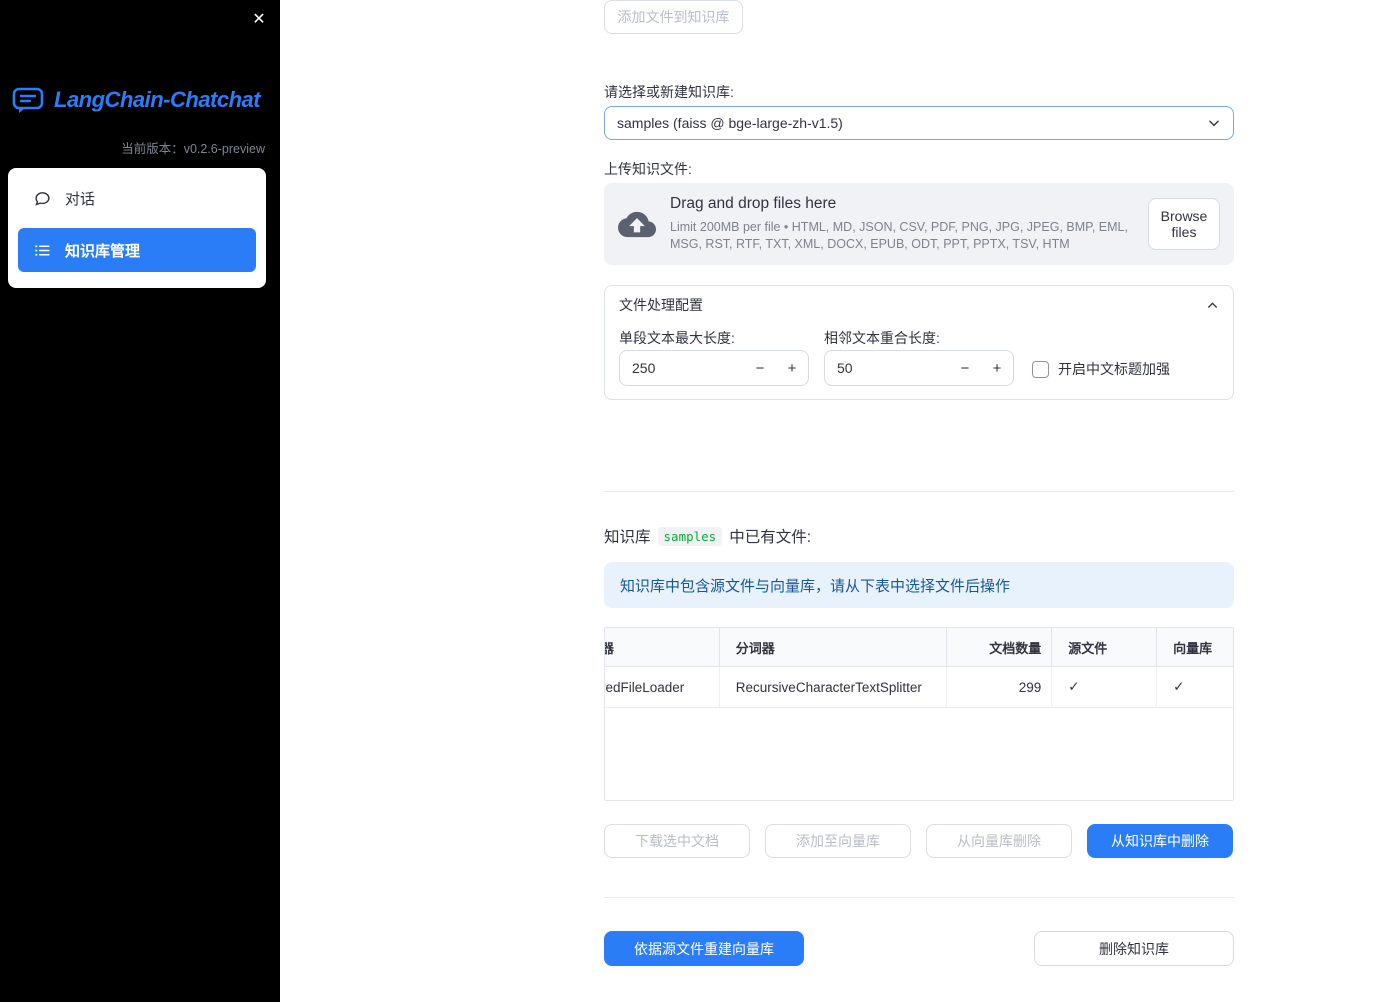 The image size is (1380, 1002). I want to click on table-action-buttons: 下载选中文档 添加至向量库 从向量库删除 从知识库中删除, so click(919, 841).